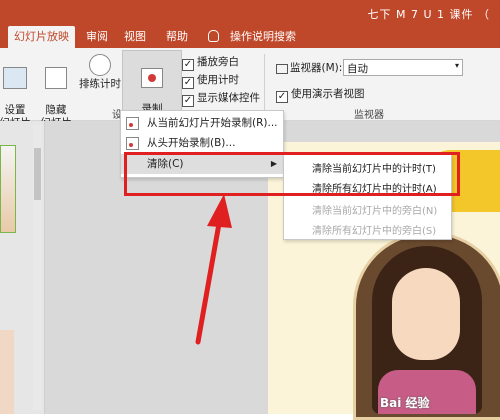 The width and height of the screenshot is (500, 420). I want to click on monitor-label: 监视器(M):, so click(316, 68).